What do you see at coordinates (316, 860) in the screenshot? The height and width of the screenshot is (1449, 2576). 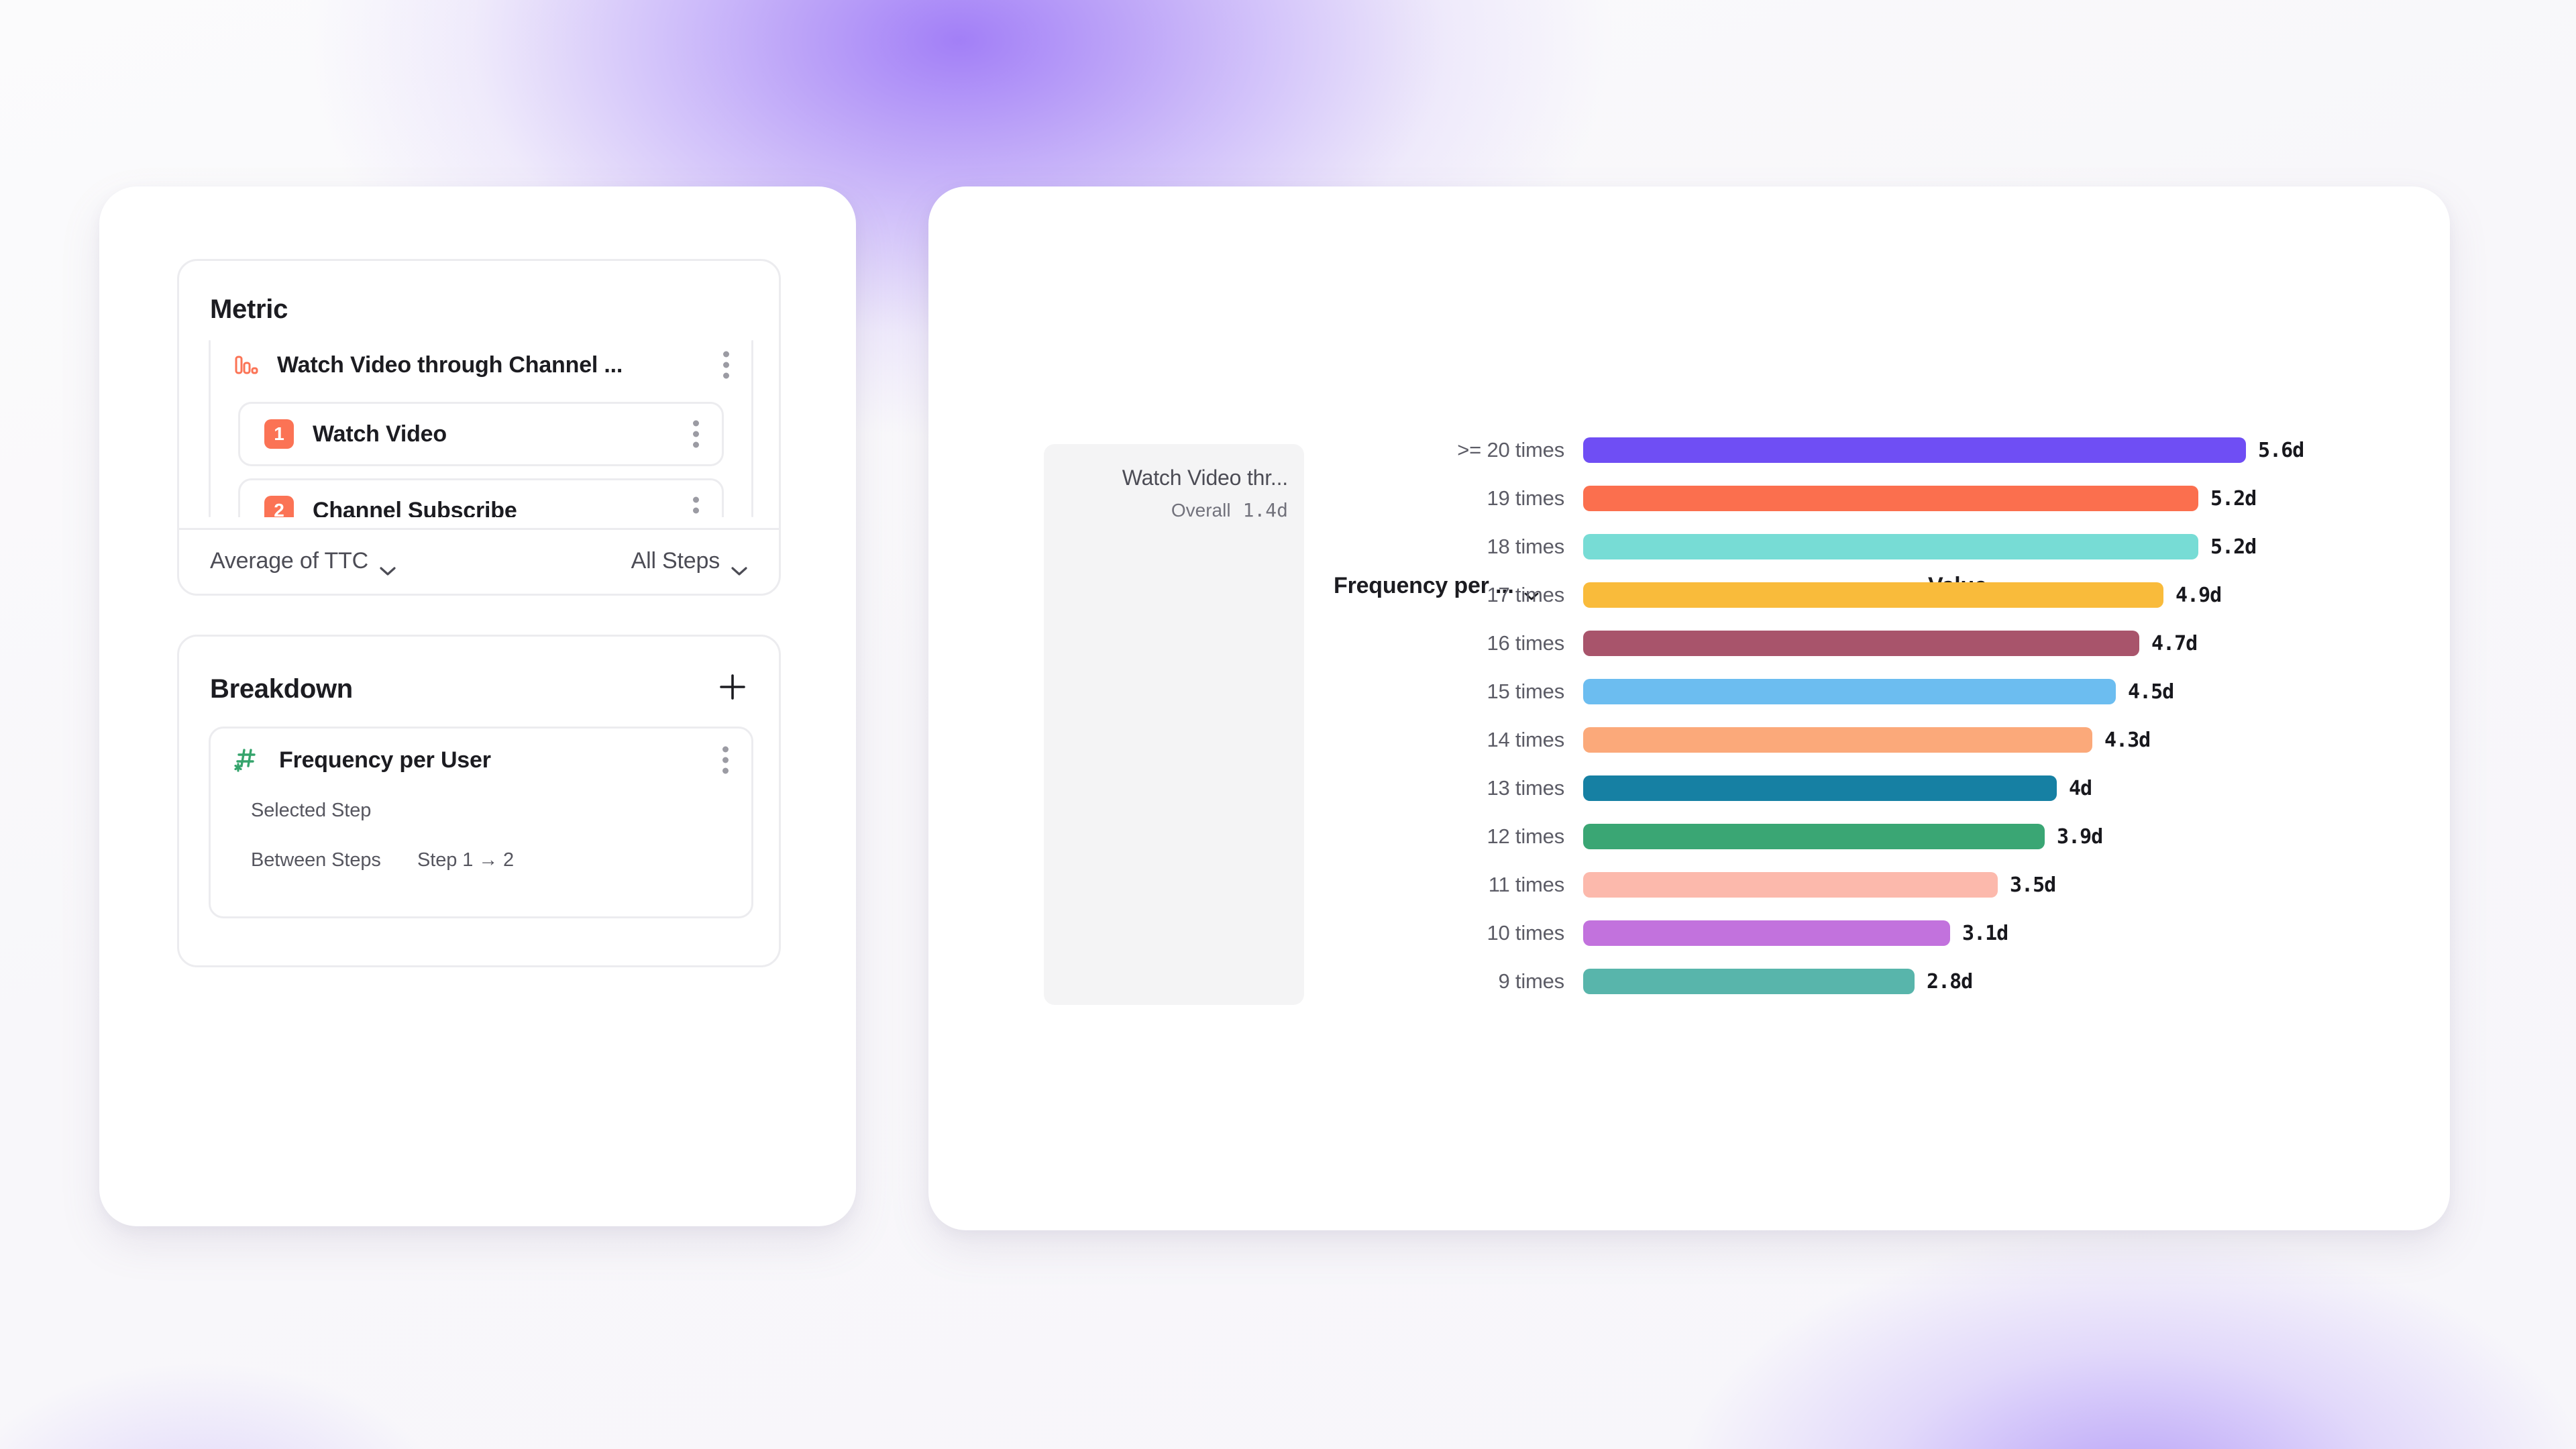 I see `between-steps-label: Between Steps` at bounding box center [316, 860].